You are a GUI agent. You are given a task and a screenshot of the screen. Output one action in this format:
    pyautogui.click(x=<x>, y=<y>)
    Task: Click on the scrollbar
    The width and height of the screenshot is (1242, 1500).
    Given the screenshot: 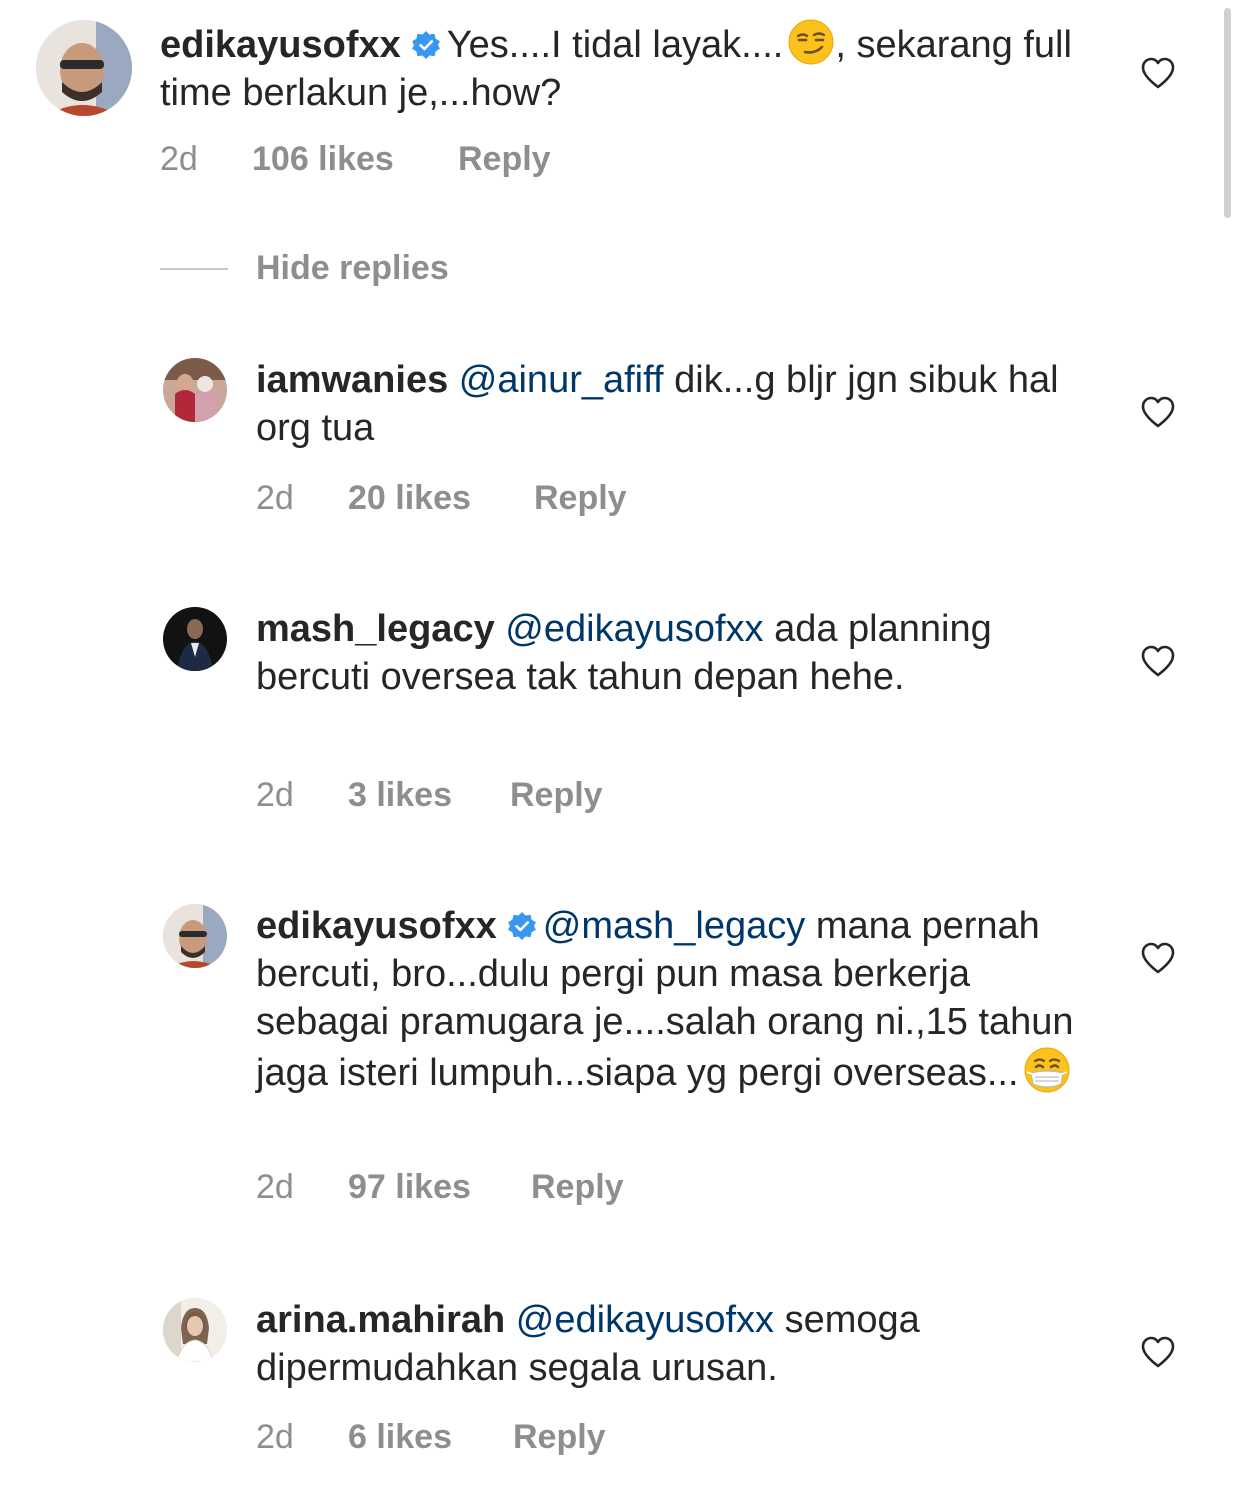 What is the action you would take?
    pyautogui.click(x=1227, y=113)
    